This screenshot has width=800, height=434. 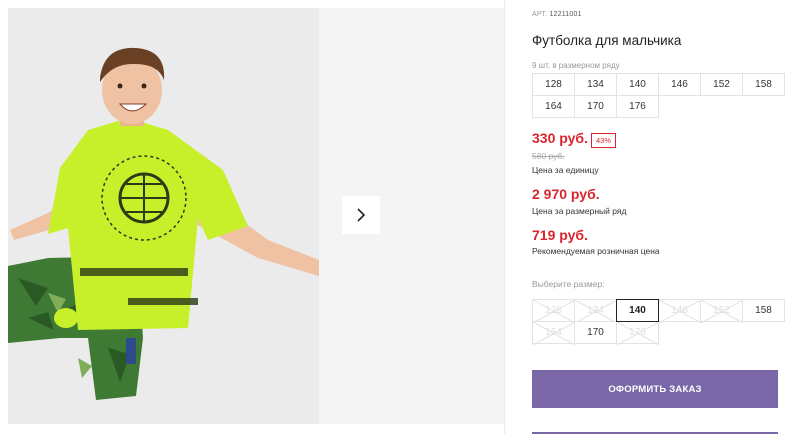 I want to click on next-image-button, so click(x=361, y=215).